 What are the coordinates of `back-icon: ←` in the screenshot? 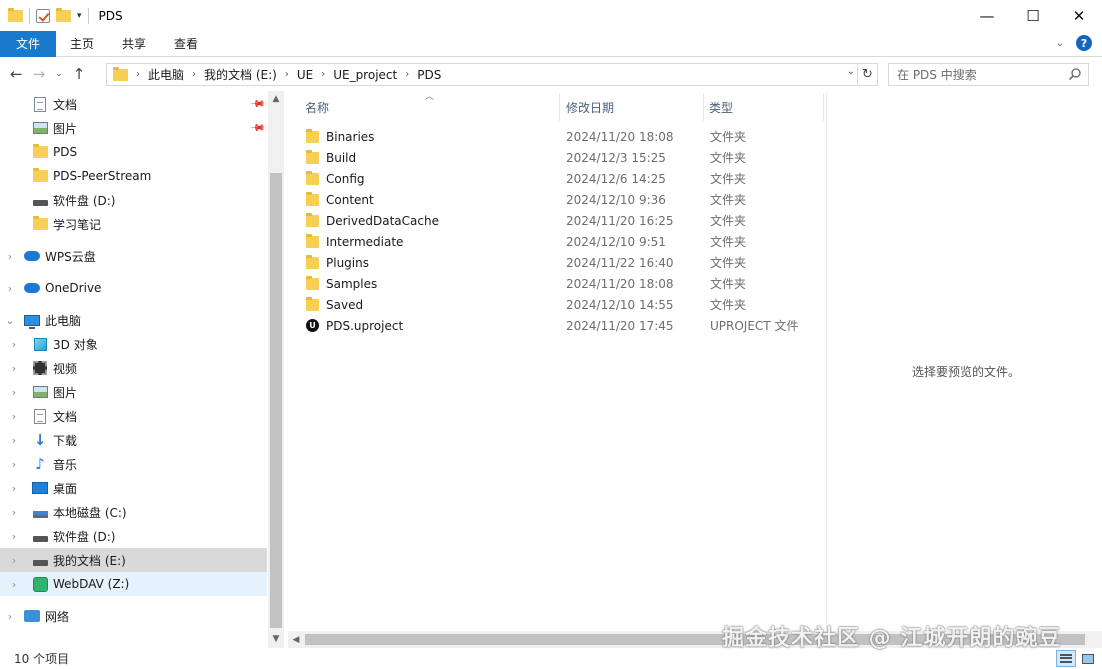 It's located at (16, 74).